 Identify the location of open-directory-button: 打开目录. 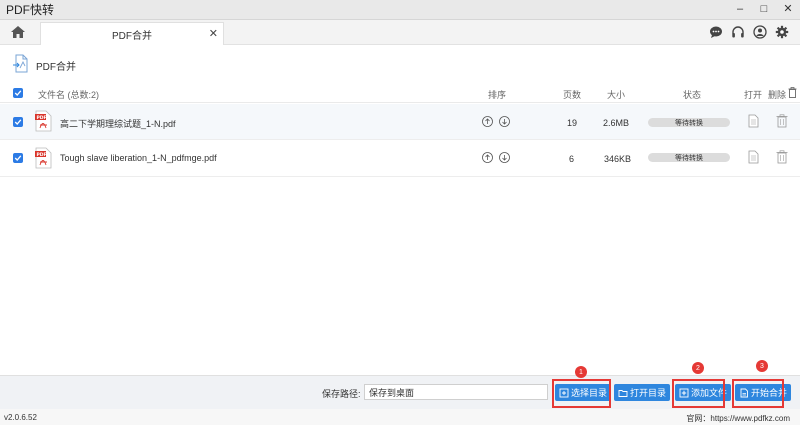
(642, 392).